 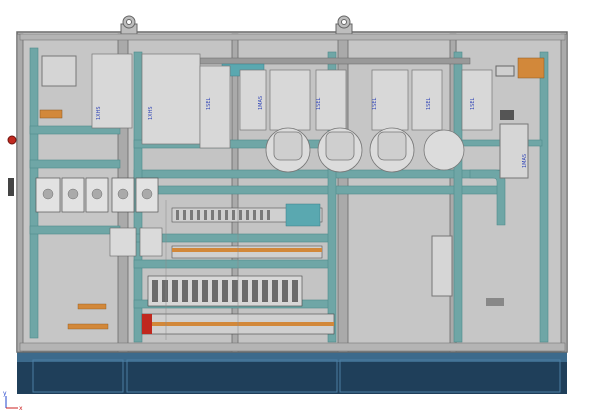 What do you see at coordinates (319, 174) in the screenshot?
I see `duct-main-horizontal` at bounding box center [319, 174].